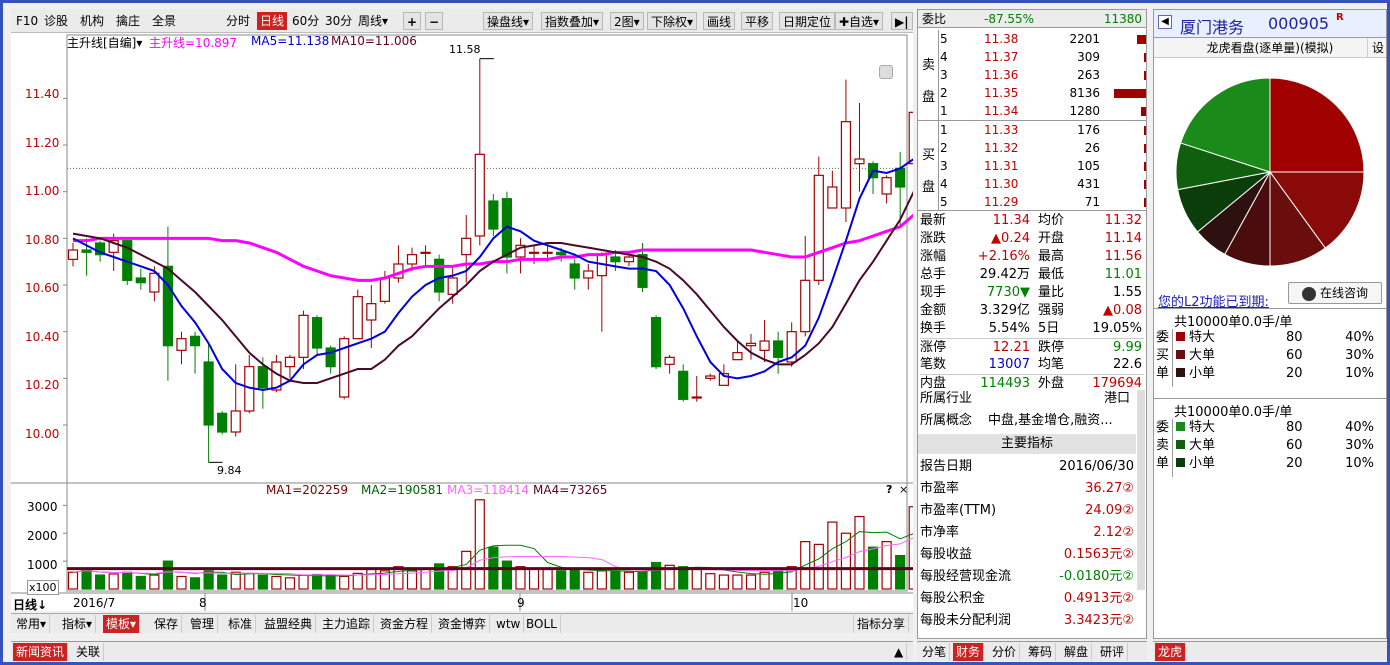 The height and width of the screenshot is (665, 1390). Describe the element at coordinates (1043, 148) in the screenshot. I see `bid-row: 2 11.32 26` at that location.